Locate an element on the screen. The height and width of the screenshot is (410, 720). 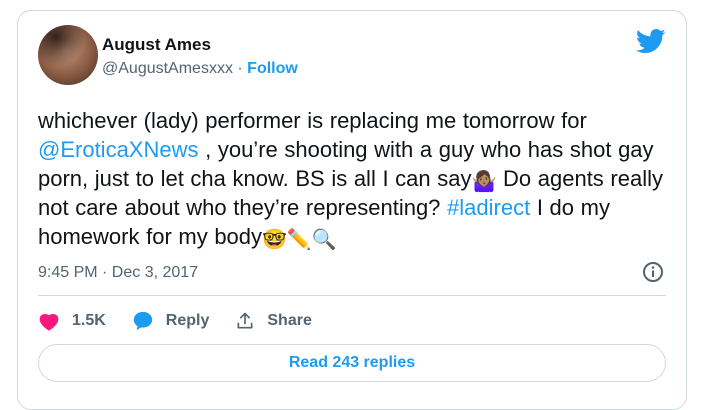
divider is located at coordinates (352, 295).